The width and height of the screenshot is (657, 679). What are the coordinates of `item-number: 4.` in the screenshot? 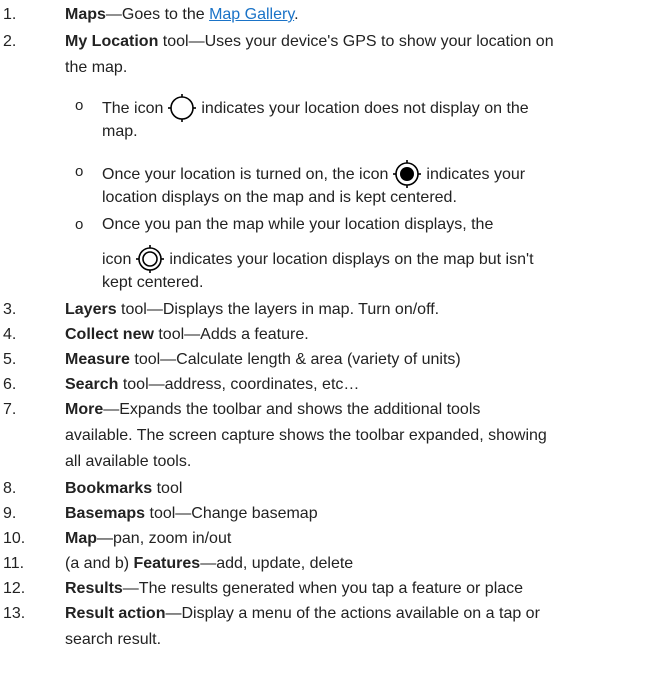 It's located at (10, 334).